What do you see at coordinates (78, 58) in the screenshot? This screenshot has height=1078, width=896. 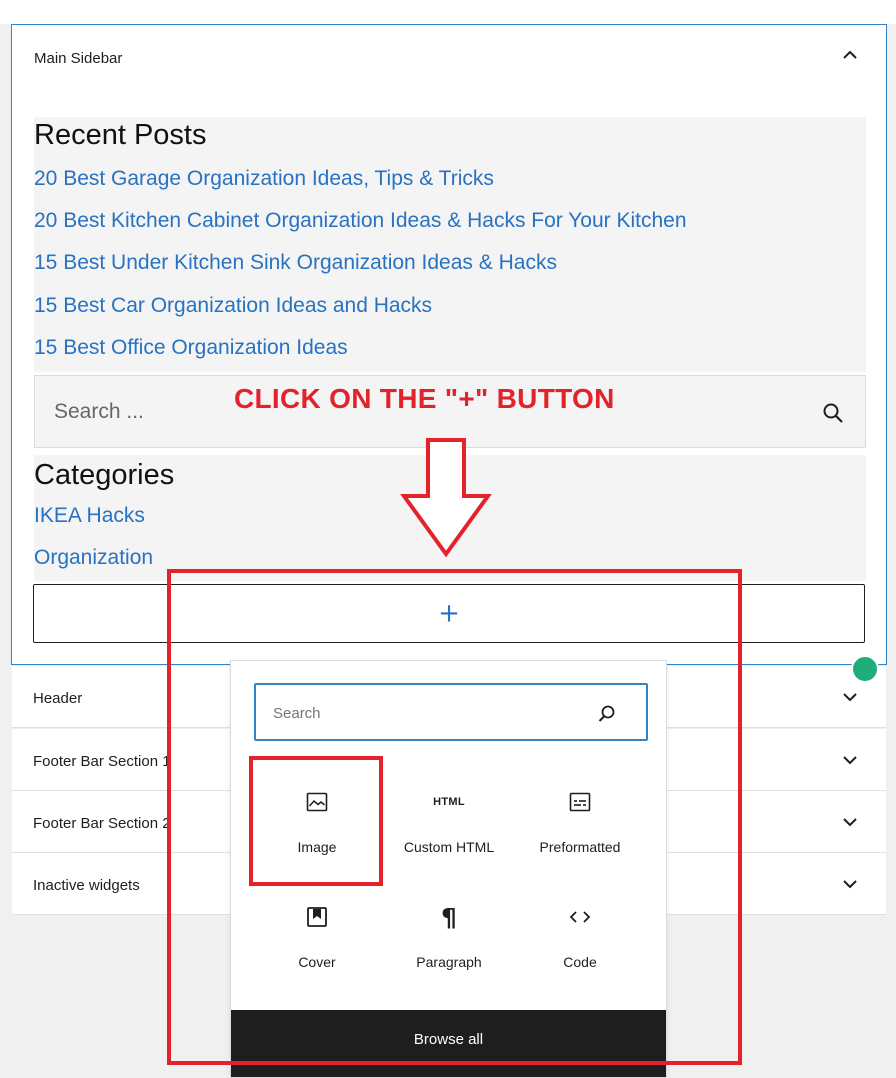 I see `main-sidebar-title: Main Sidebar` at bounding box center [78, 58].